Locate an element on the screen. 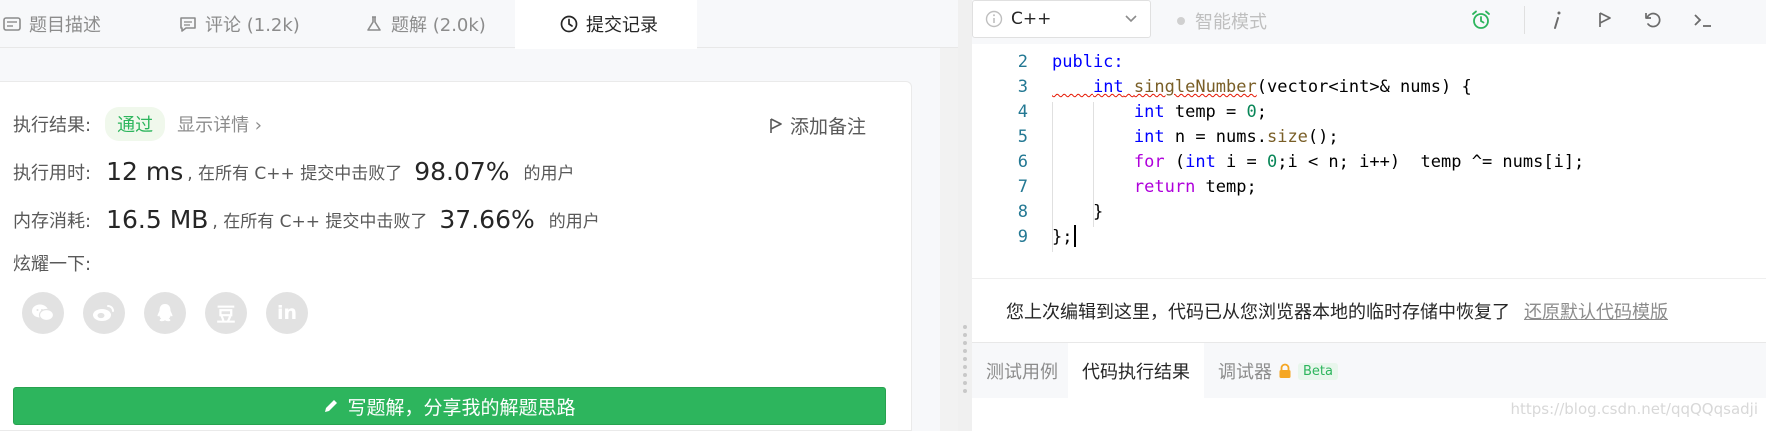  console-icon is located at coordinates (1703, 20).